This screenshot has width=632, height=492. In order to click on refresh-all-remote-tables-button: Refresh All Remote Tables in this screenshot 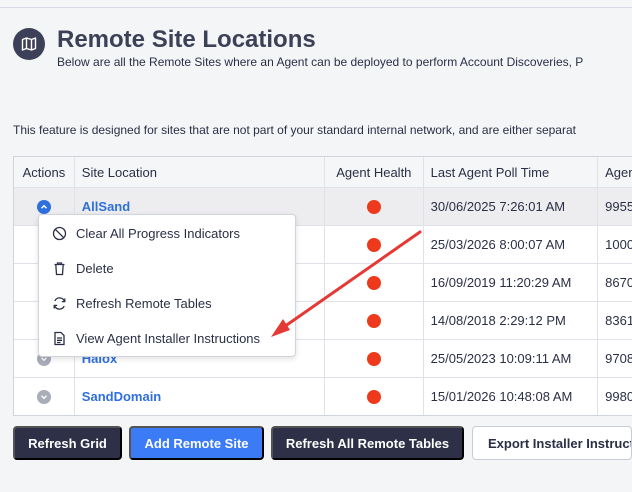, I will do `click(367, 443)`.